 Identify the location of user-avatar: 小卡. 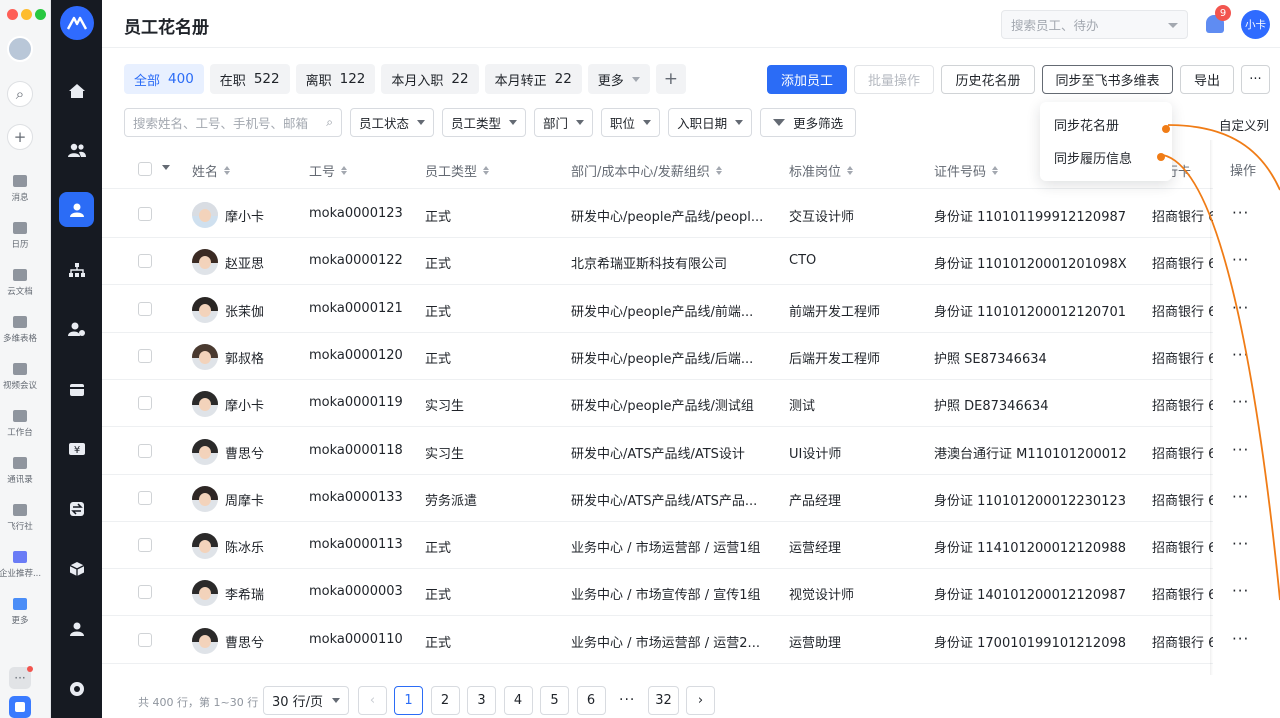
(1255, 24).